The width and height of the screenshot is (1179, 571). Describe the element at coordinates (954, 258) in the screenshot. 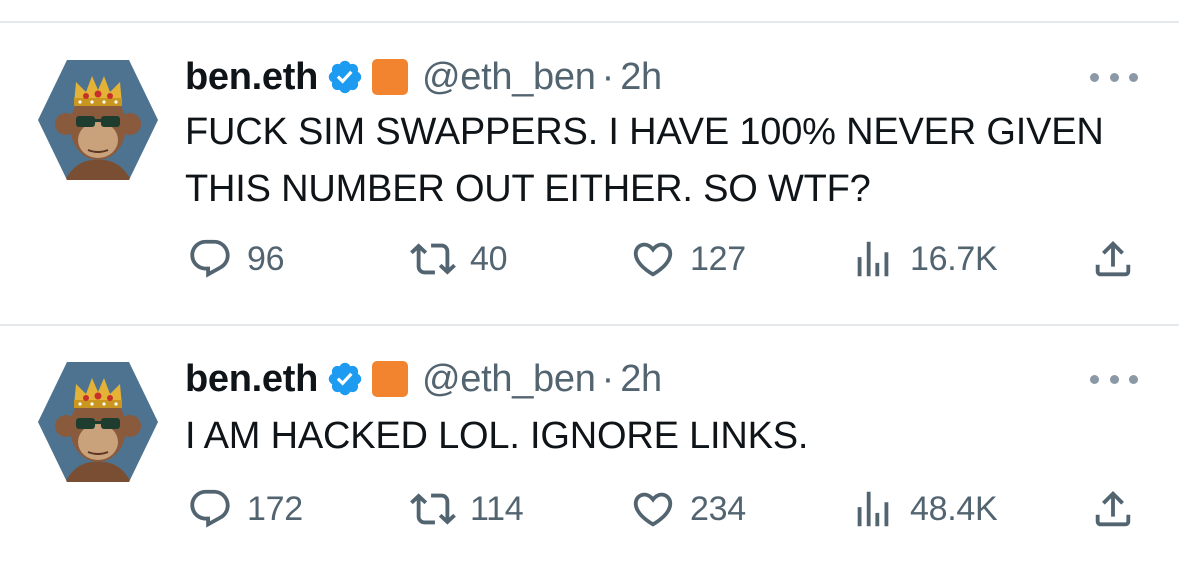

I see `views-count: 16.7K` at that location.